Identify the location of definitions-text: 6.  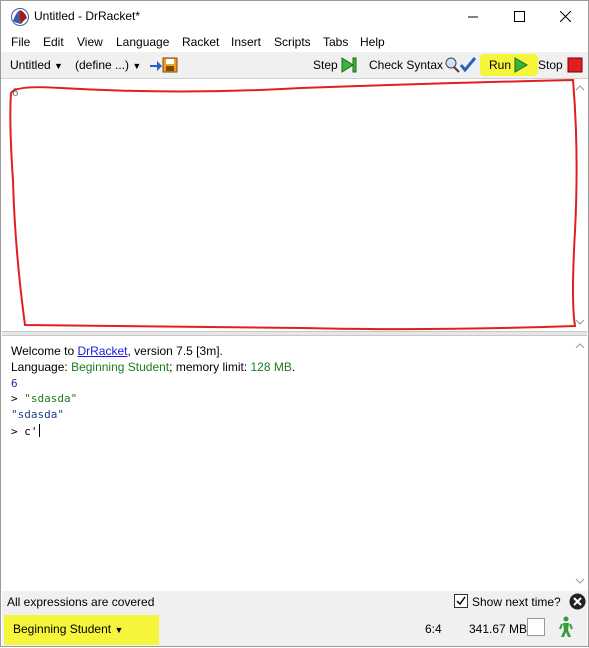
(15, 92).